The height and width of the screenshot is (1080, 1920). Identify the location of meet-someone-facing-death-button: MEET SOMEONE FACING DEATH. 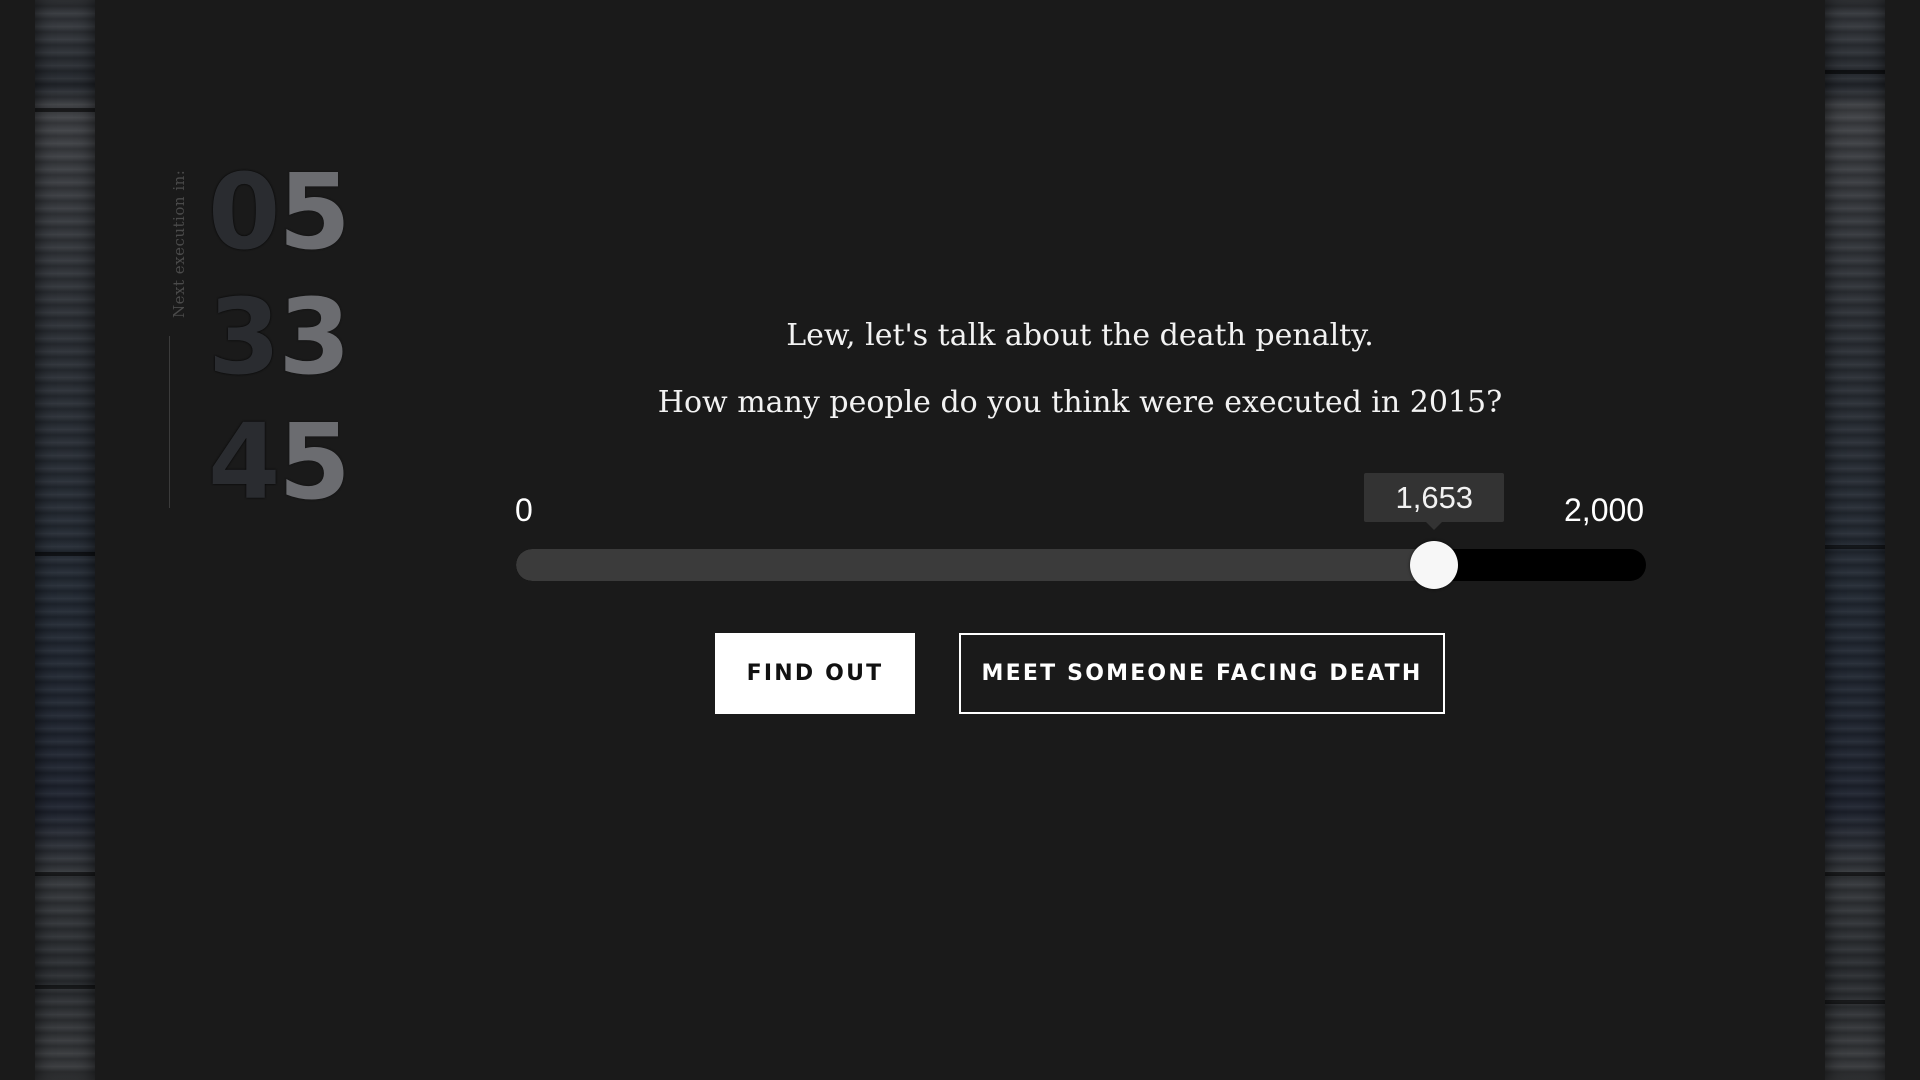
(1202, 673).